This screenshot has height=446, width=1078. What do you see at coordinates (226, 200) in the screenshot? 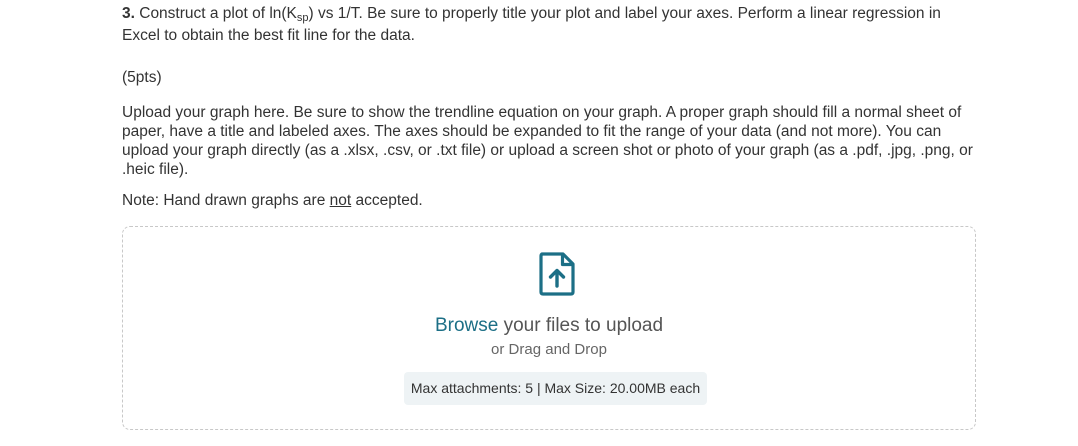
I see `note-prefix: Note: Hand drawn graphs are` at bounding box center [226, 200].